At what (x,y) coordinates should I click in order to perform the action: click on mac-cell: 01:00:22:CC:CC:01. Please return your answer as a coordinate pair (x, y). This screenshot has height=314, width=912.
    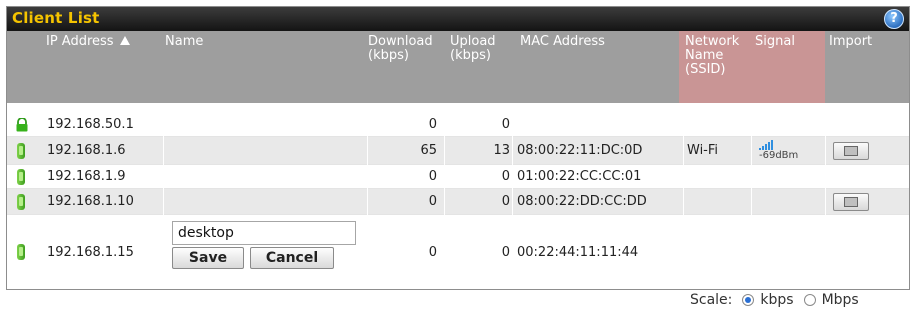
    Looking at the image, I should click on (579, 176).